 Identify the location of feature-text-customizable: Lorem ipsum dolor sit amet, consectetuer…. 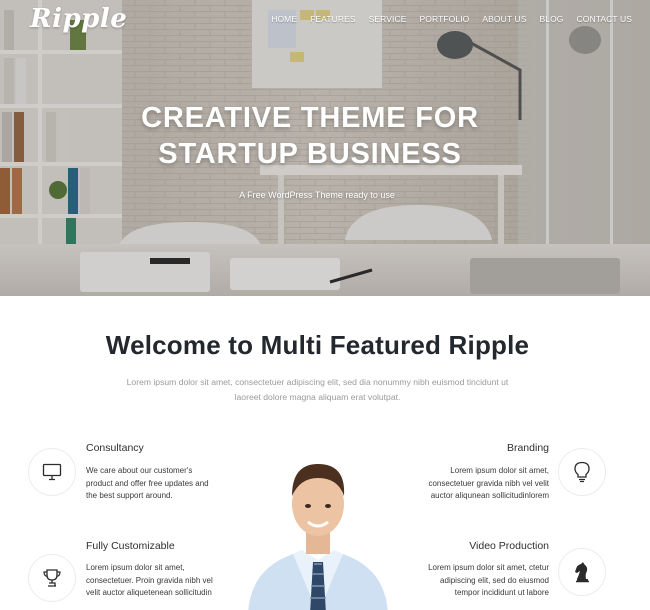
(149, 580).